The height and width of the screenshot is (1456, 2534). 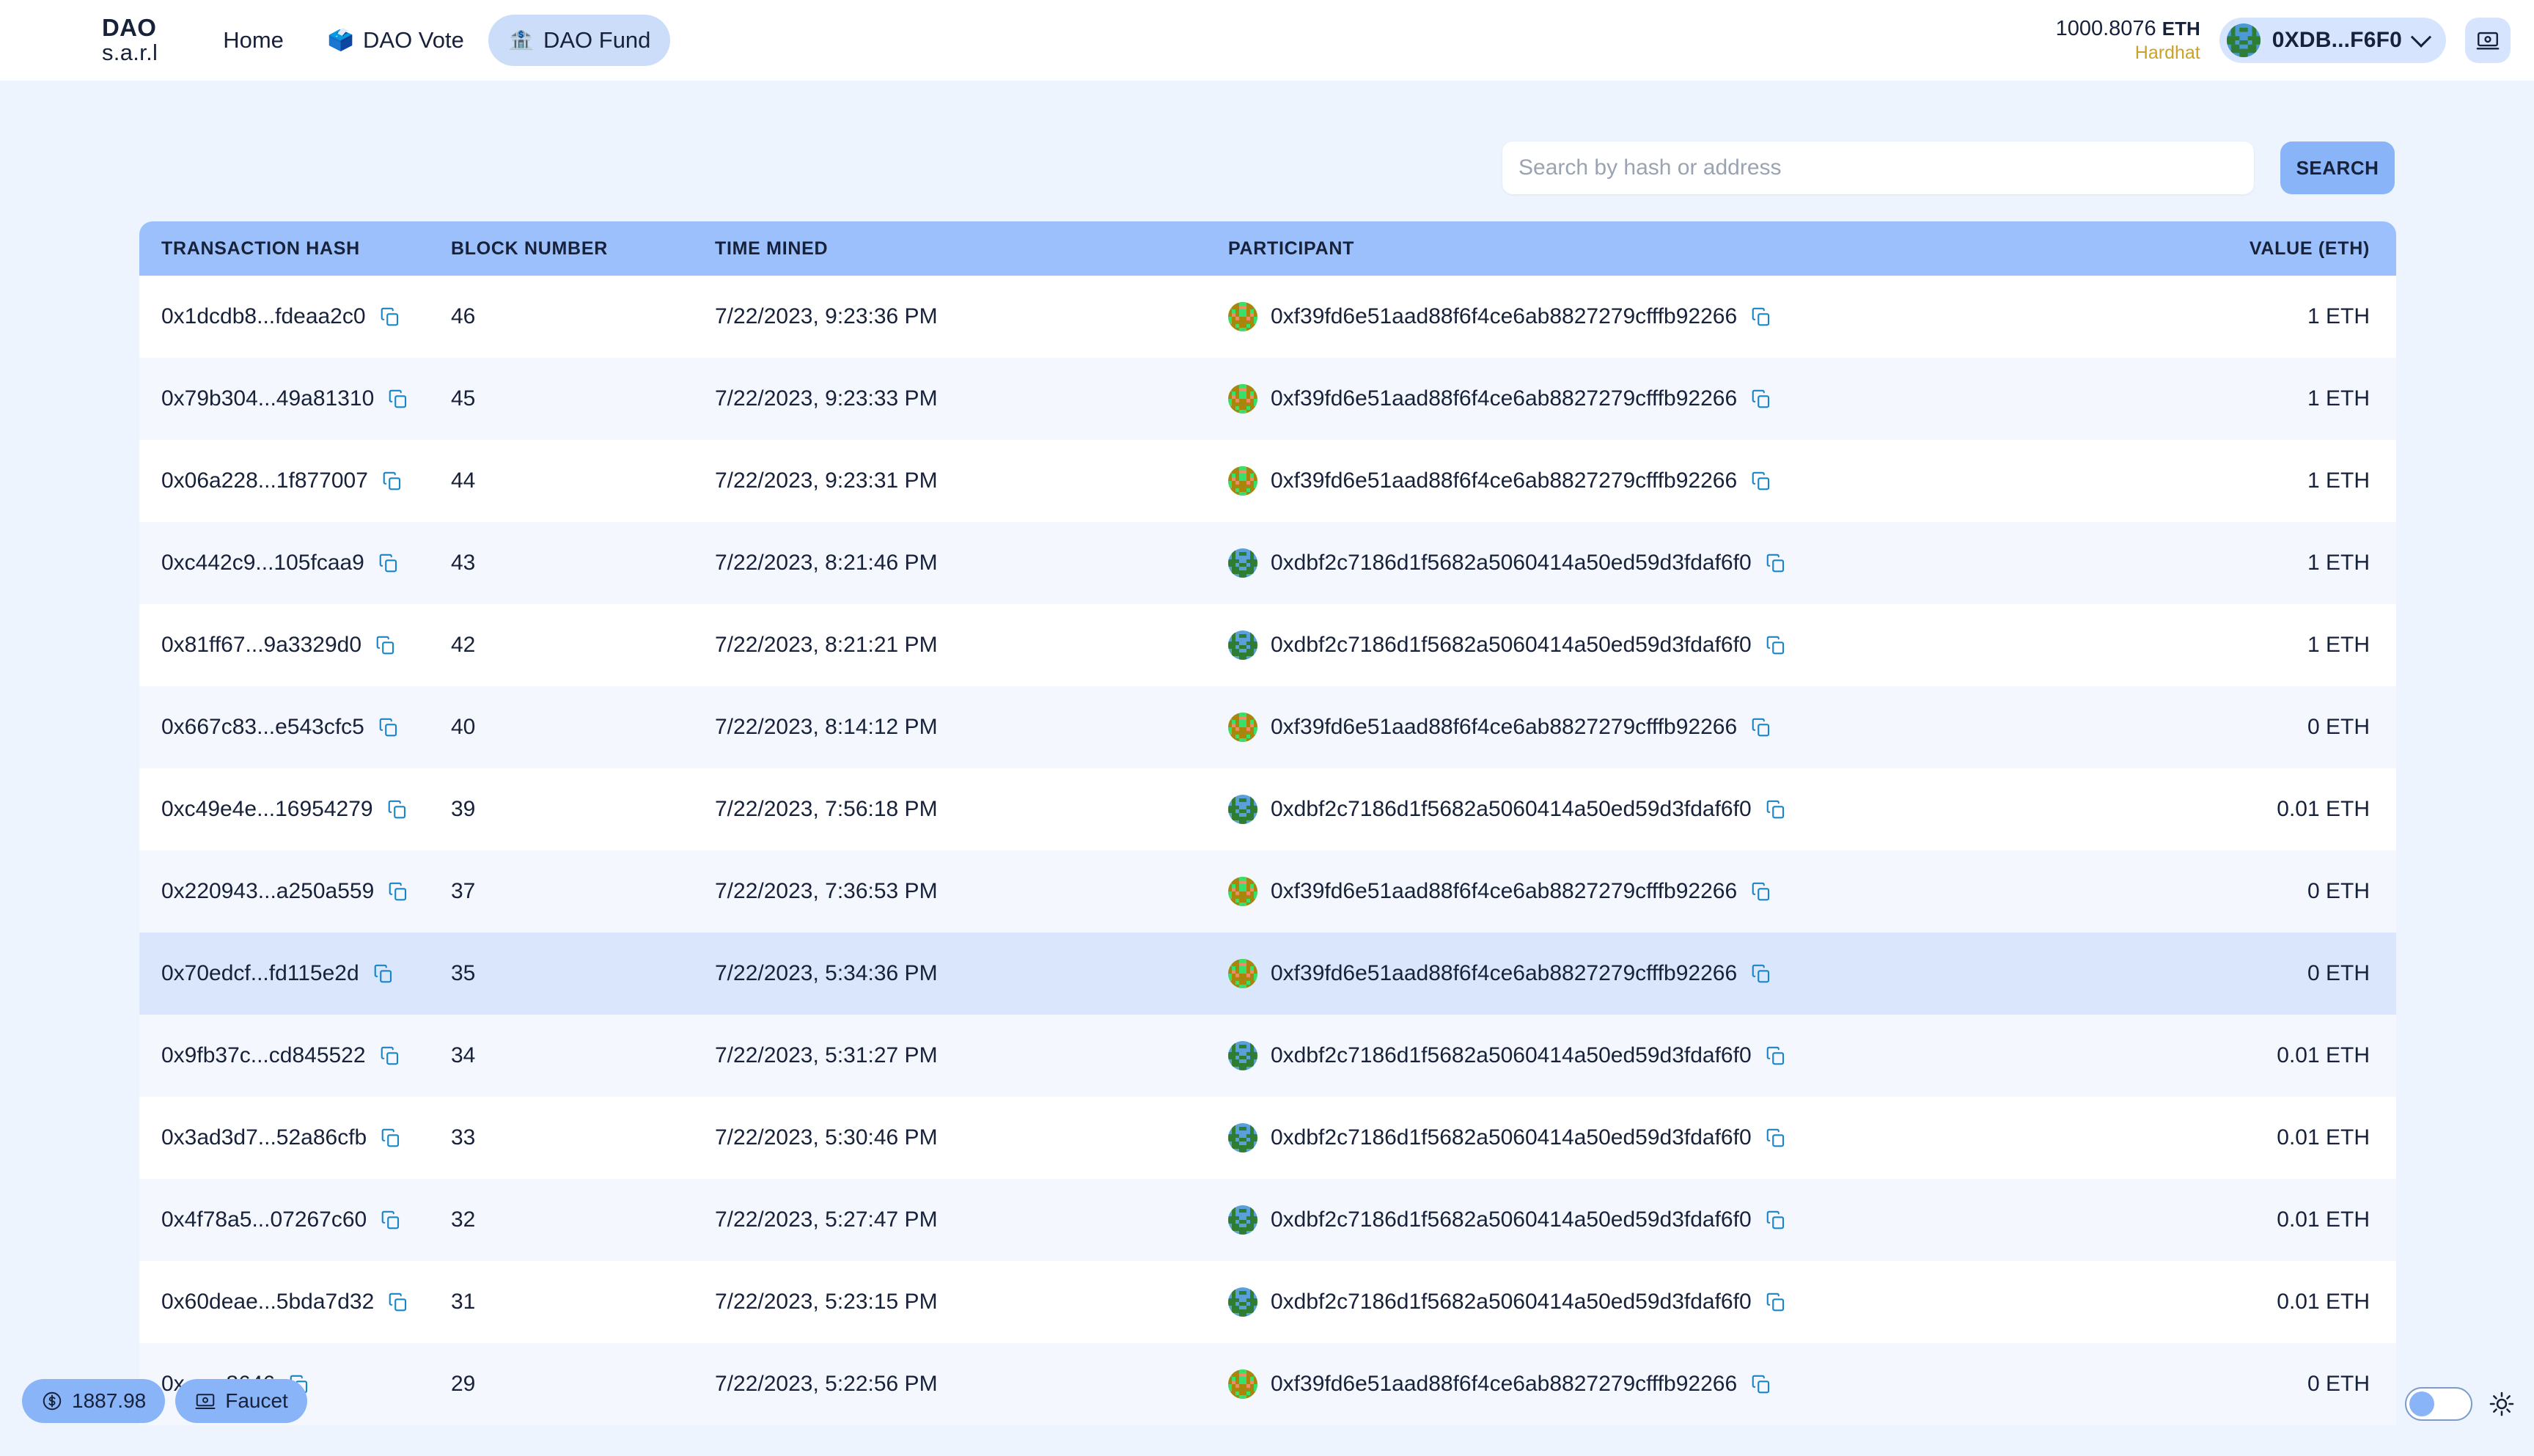 I want to click on eth-price-widget: 1887.98, so click(x=94, y=1401).